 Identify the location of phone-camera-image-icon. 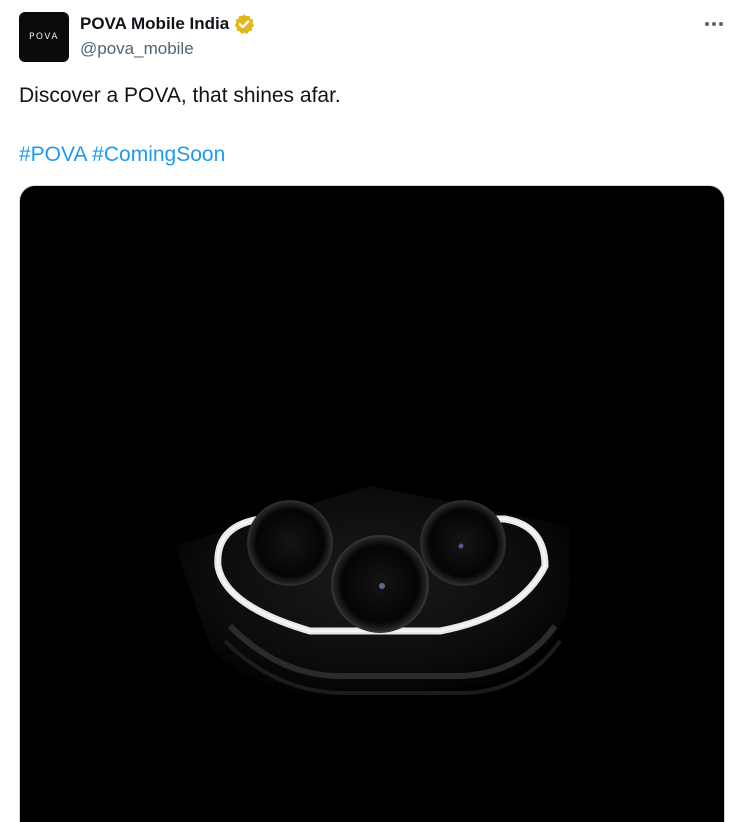
(372, 591).